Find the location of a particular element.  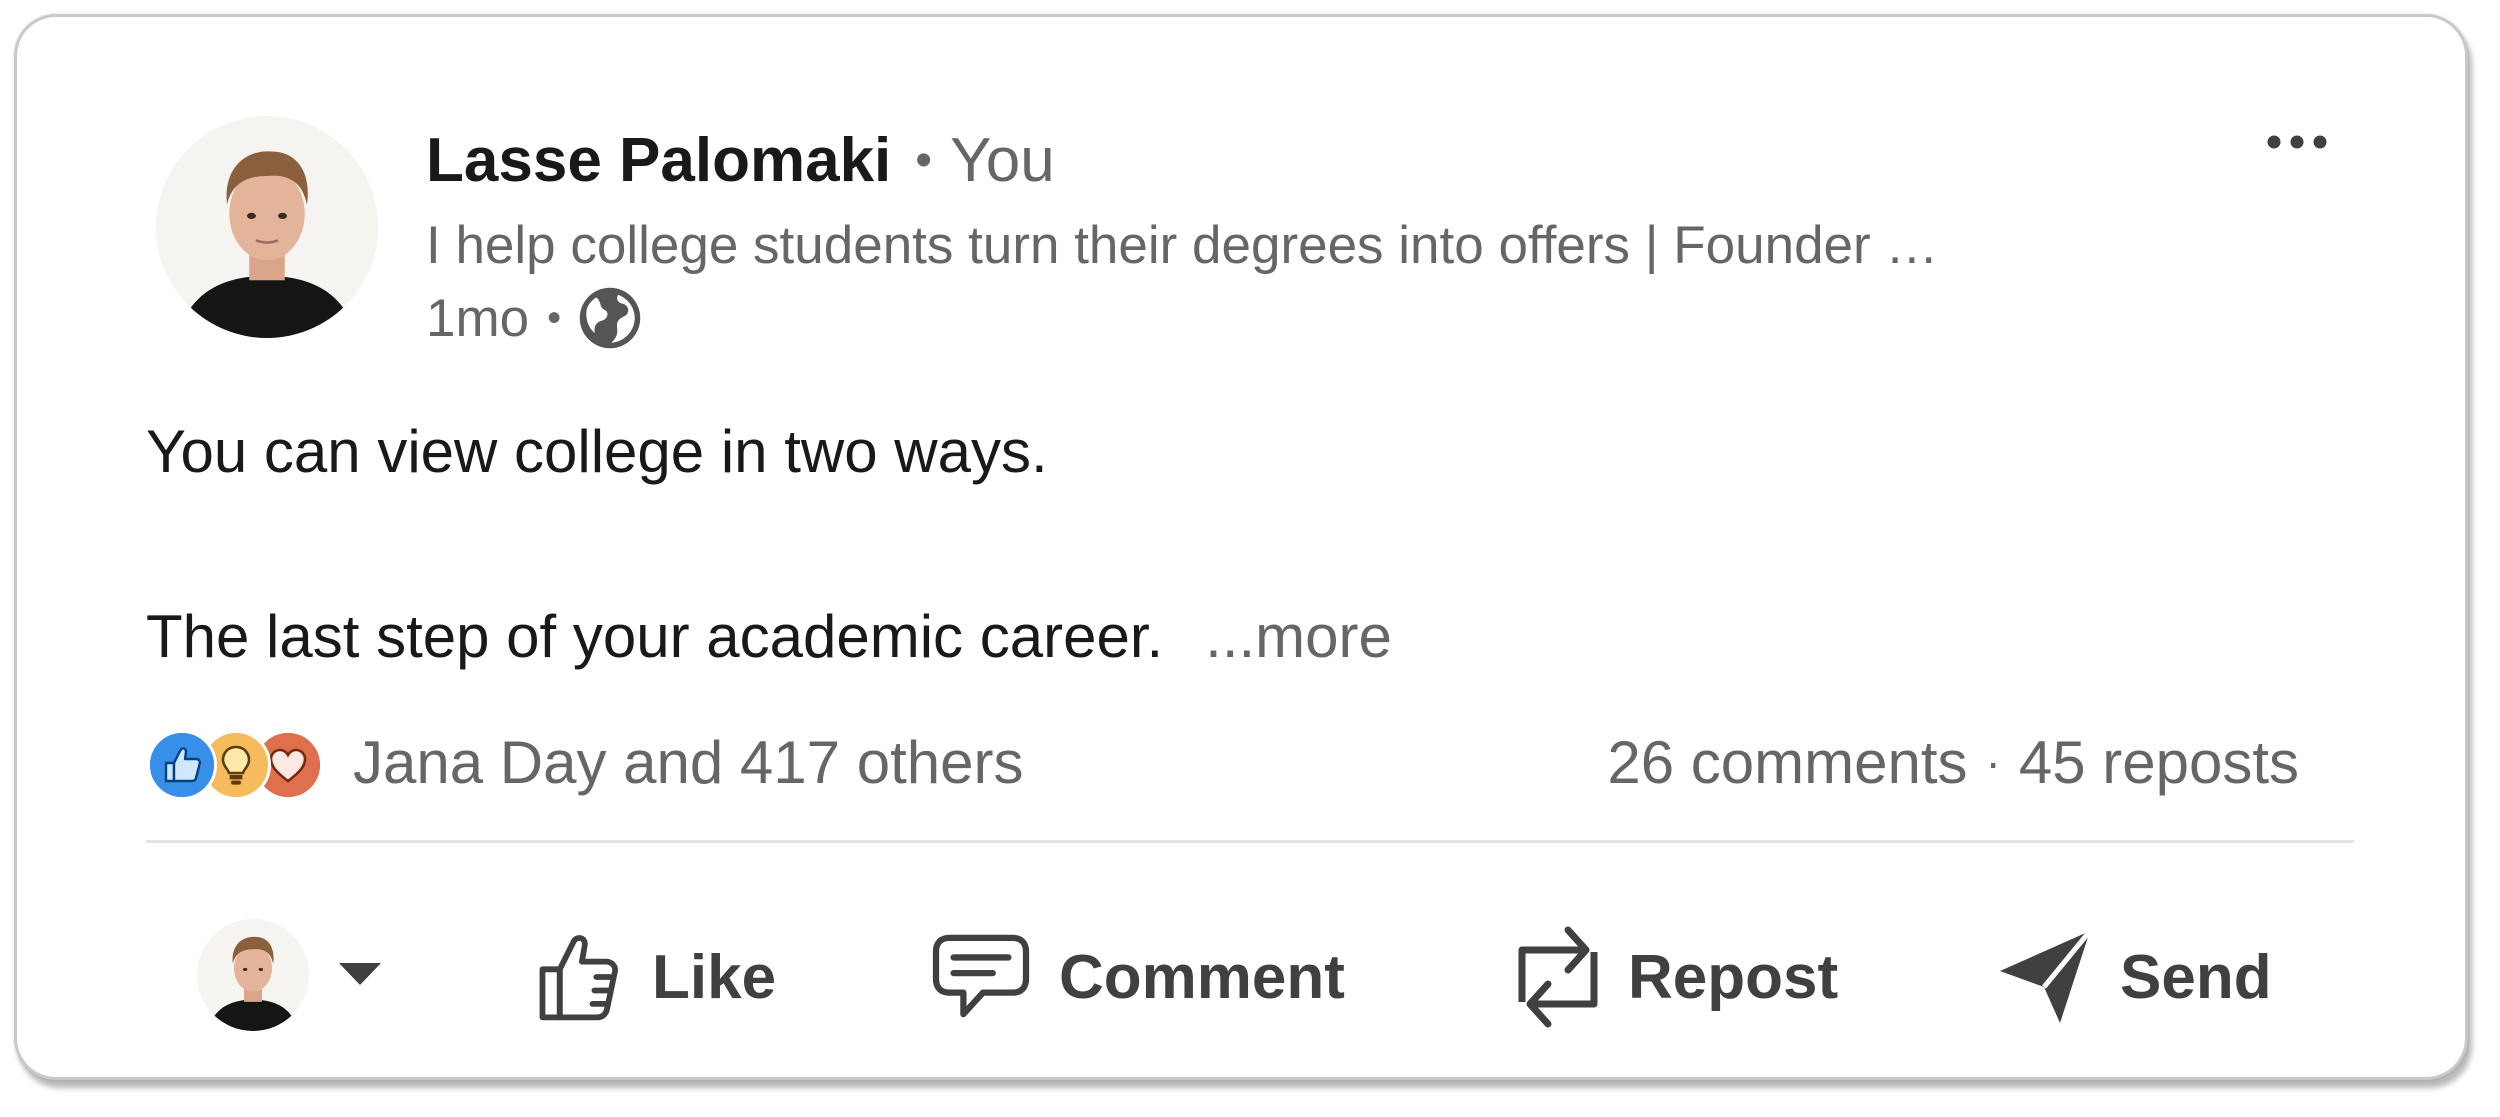

reaction-icons is located at coordinates (242, 763).